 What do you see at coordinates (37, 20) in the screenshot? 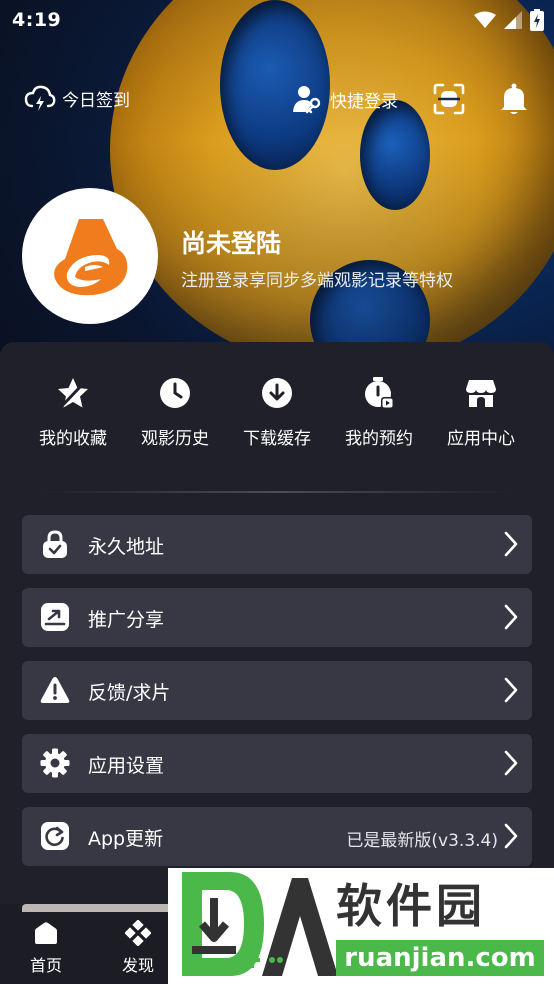
I see `status-time: 4:19` at bounding box center [37, 20].